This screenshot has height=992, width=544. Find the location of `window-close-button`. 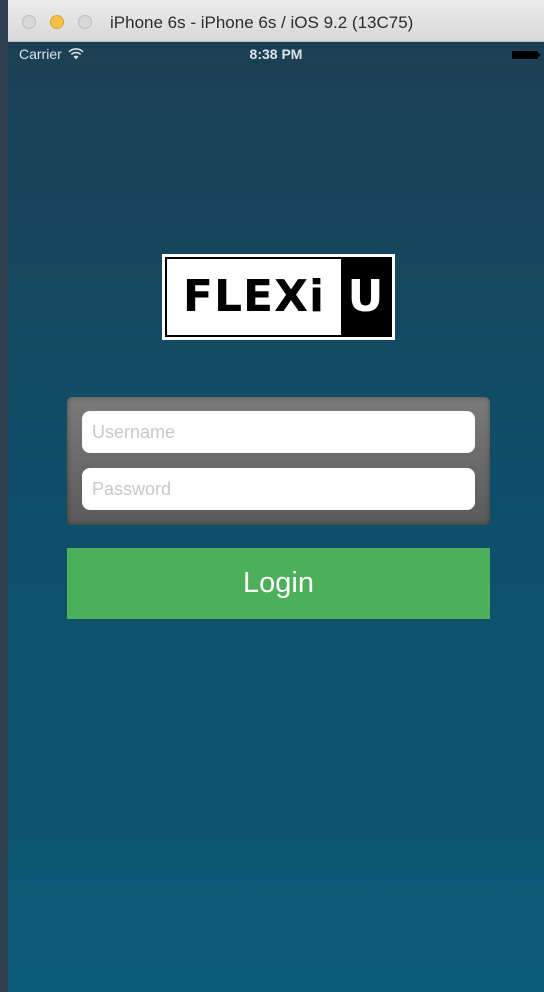

window-close-button is located at coordinates (29, 22).